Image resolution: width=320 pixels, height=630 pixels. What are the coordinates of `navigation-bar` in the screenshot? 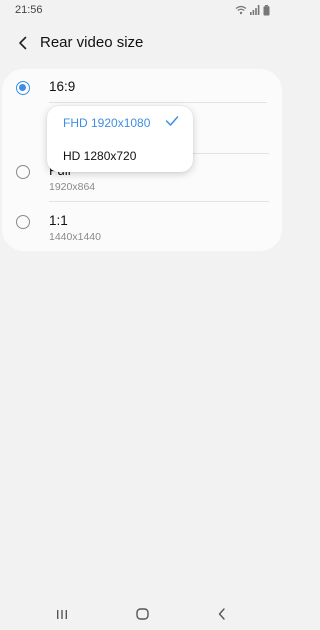 It's located at (142, 614).